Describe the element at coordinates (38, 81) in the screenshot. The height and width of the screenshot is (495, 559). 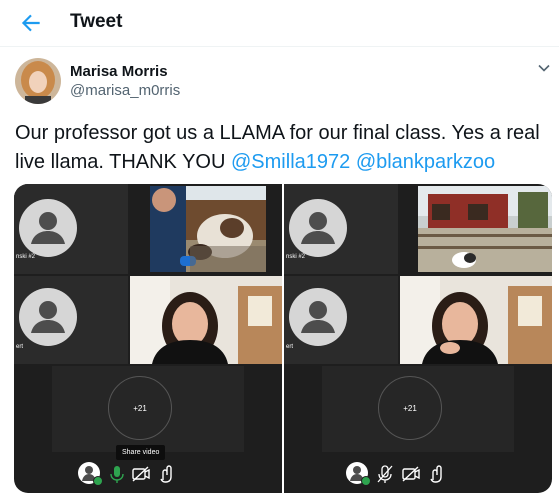
I see `author-avatar` at that location.